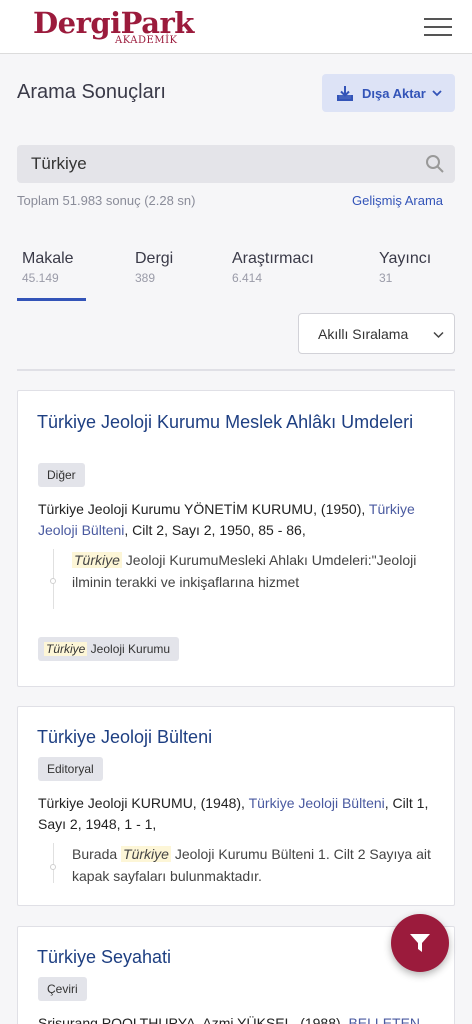 This screenshot has width=472, height=1024. What do you see at coordinates (317, 803) in the screenshot?
I see `journal-link: Türkiye Jeoloji Bülteni` at bounding box center [317, 803].